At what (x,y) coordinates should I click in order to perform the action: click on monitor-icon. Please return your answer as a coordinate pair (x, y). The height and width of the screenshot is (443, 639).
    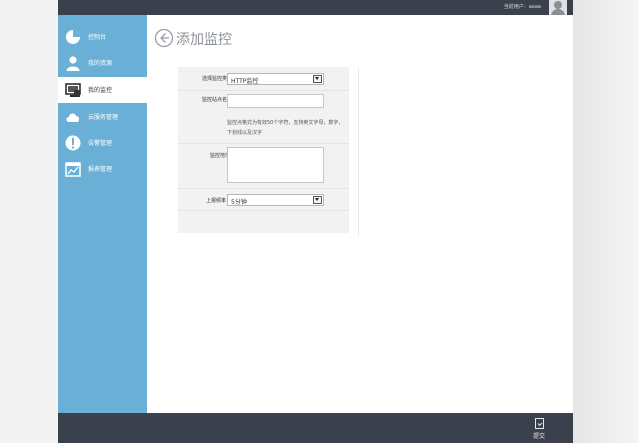
    Looking at the image, I should click on (73, 90).